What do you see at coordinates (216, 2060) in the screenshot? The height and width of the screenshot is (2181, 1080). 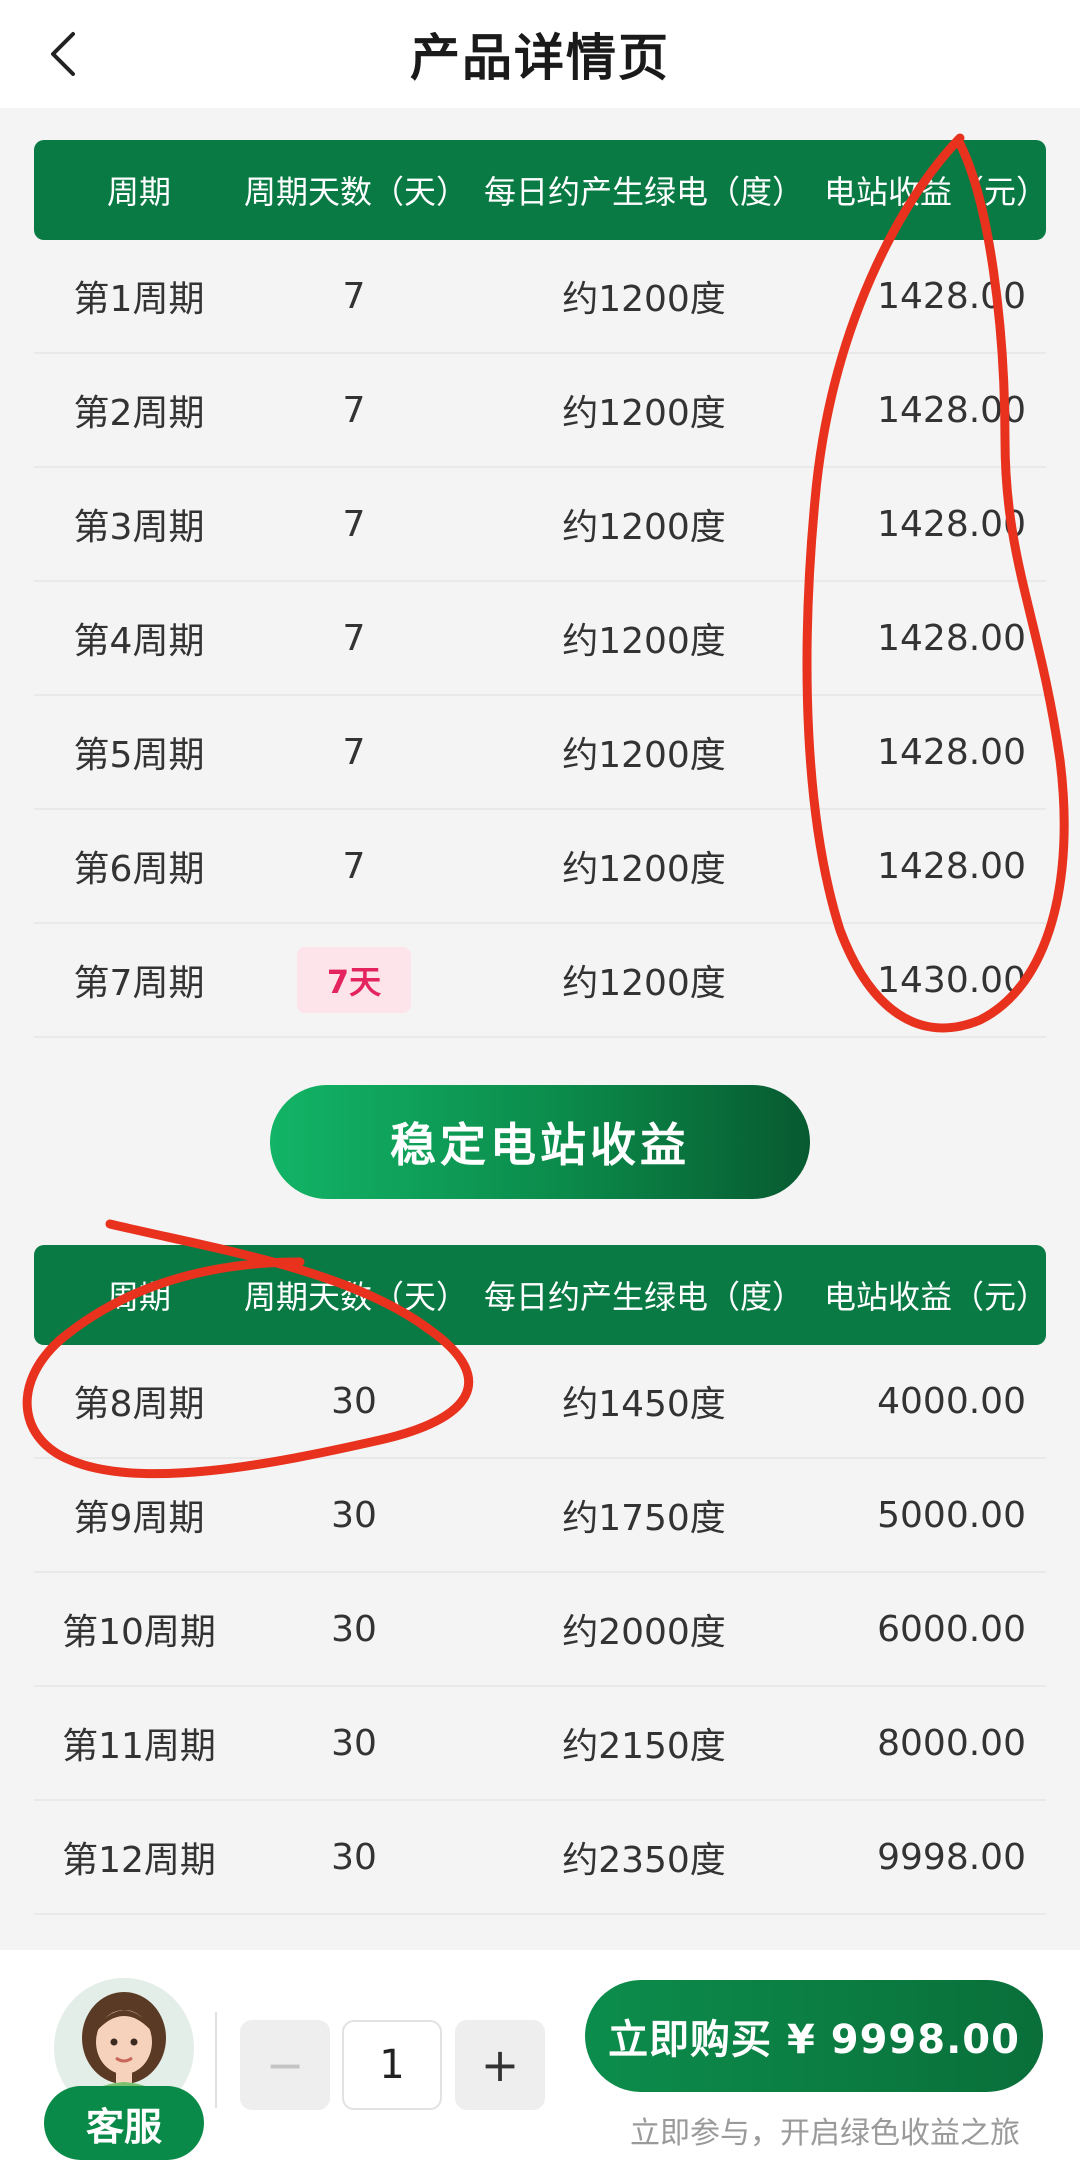 I see `divider` at bounding box center [216, 2060].